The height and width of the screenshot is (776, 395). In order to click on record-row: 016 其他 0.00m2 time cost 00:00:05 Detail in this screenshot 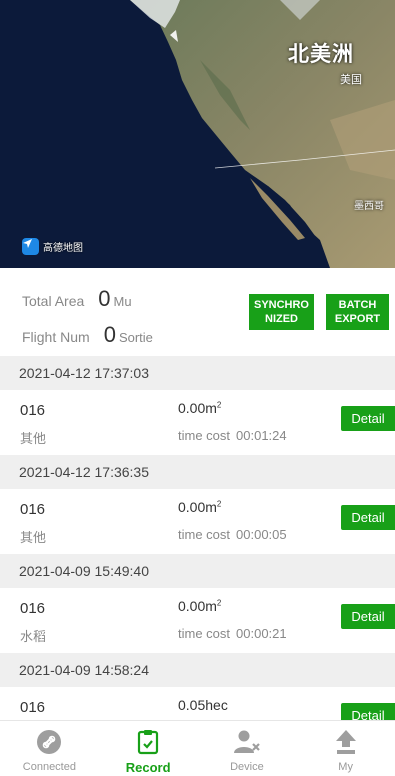, I will do `click(197, 521)`.